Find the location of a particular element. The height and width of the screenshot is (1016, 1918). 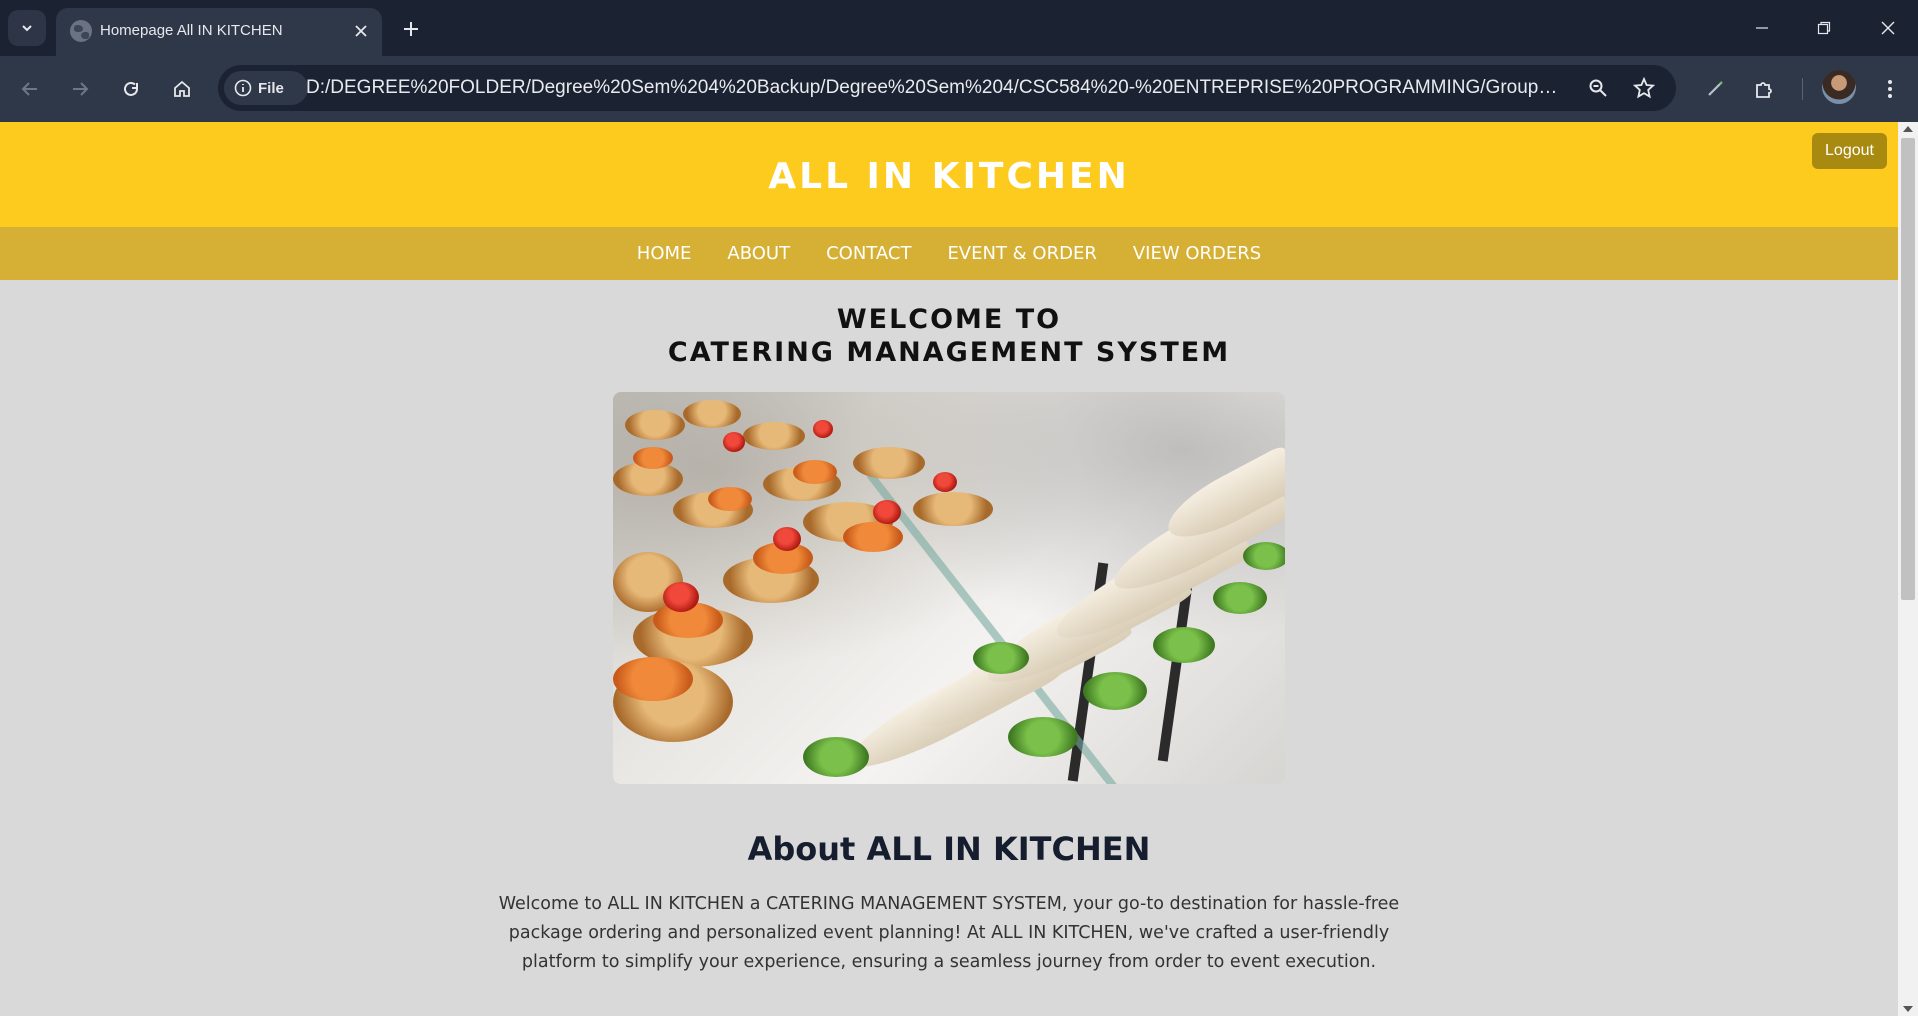

plus-icon is located at coordinates (411, 29).